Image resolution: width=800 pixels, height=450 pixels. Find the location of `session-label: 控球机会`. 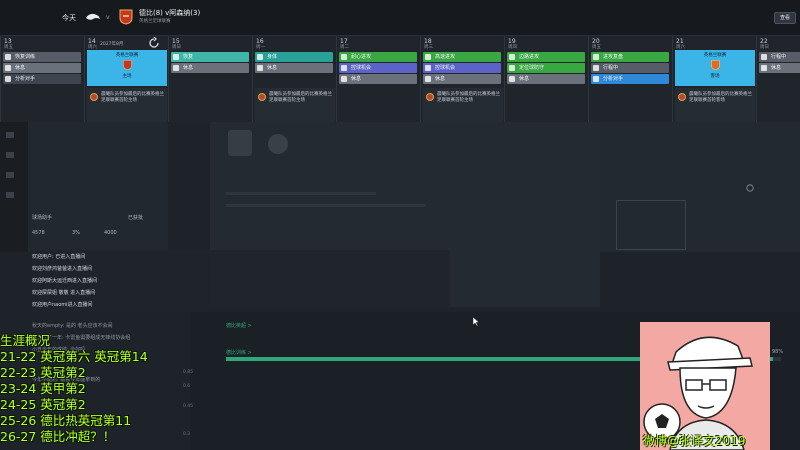

session-label: 控球机会 is located at coordinates (361, 68).